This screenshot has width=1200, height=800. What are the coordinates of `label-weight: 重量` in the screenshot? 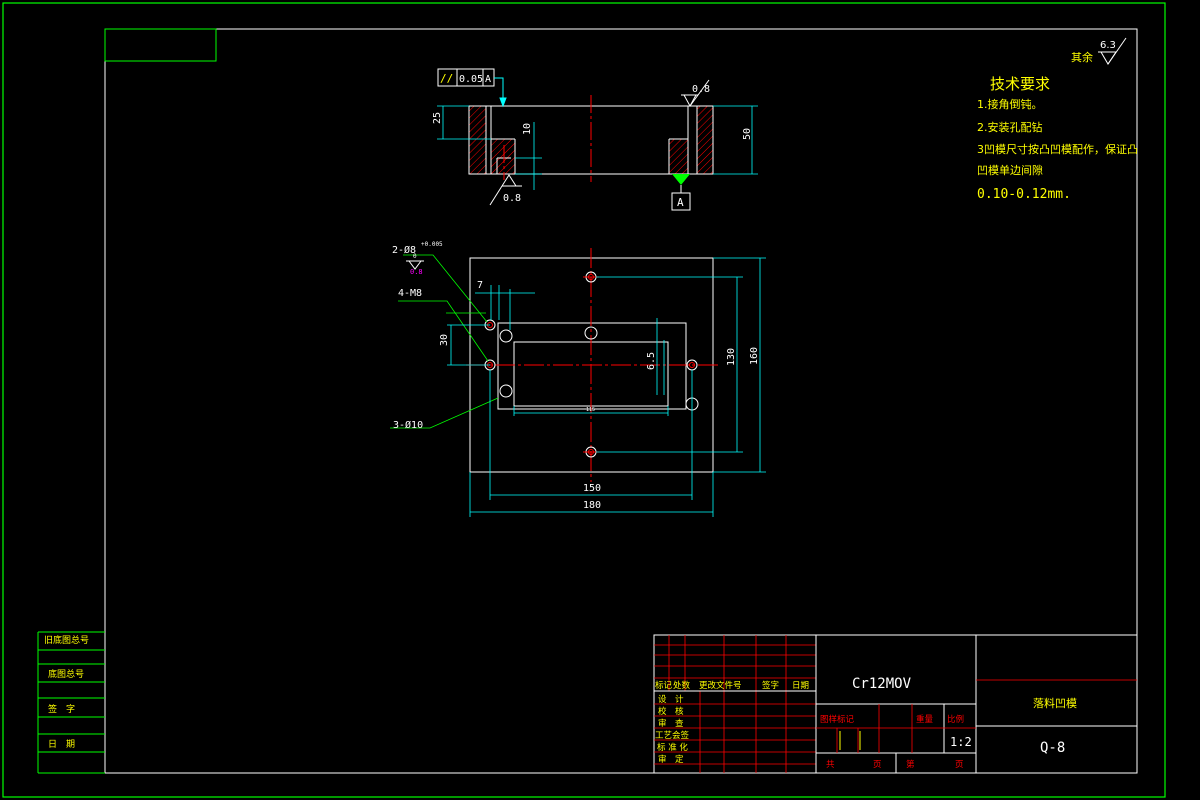 It's located at (925, 719).